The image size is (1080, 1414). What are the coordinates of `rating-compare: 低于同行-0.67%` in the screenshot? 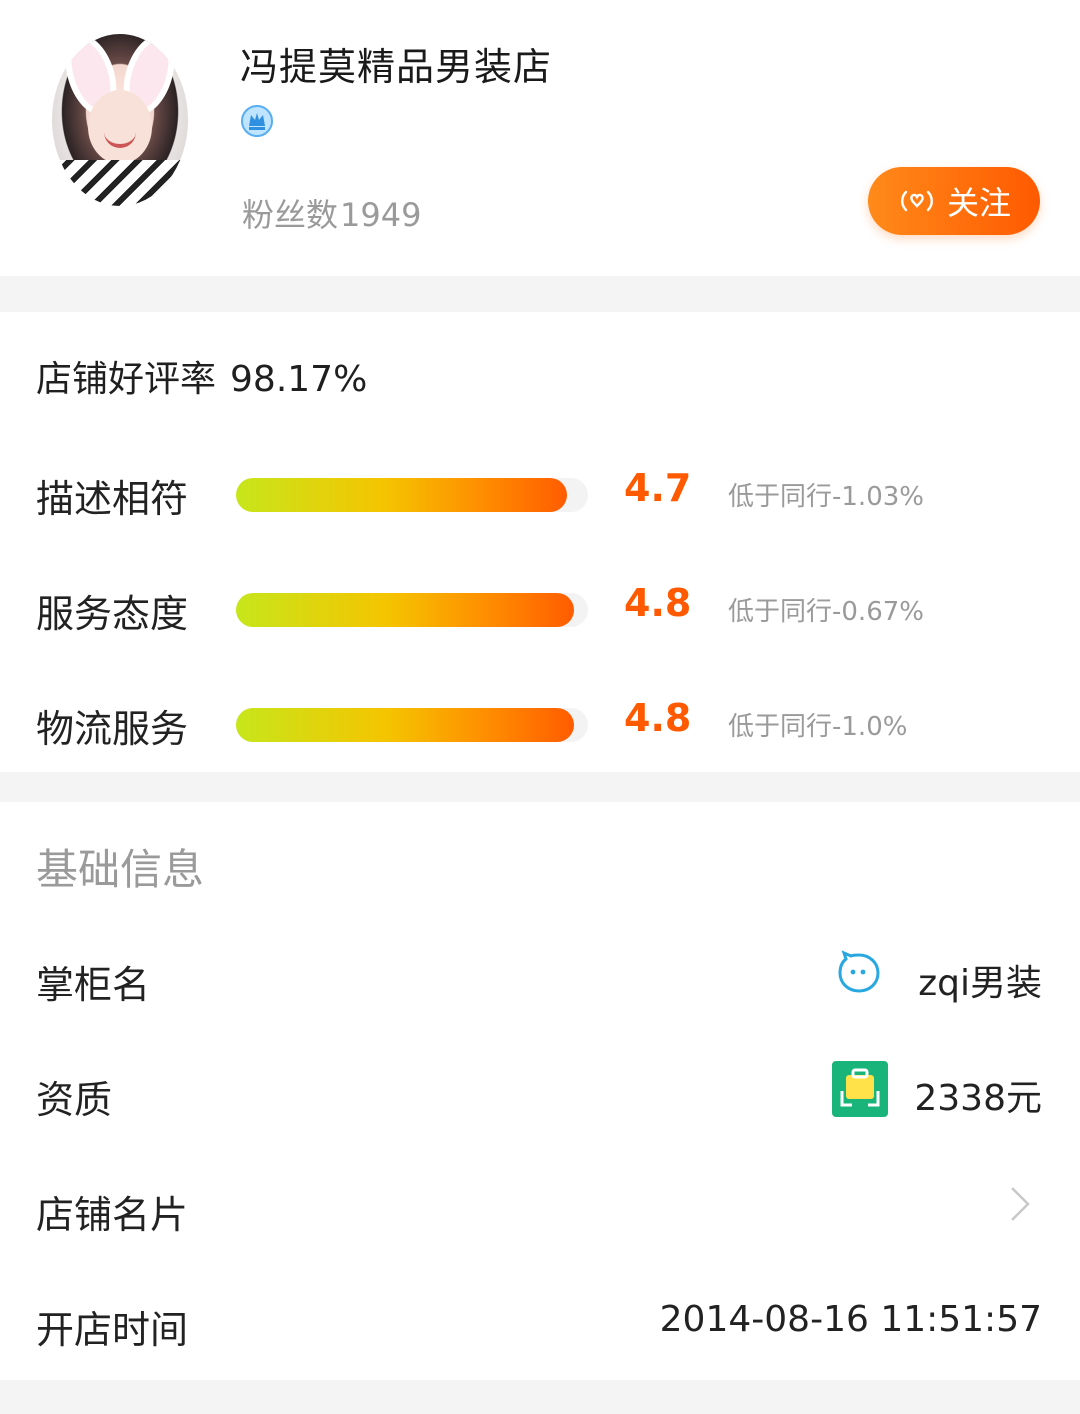 It's located at (826, 612).